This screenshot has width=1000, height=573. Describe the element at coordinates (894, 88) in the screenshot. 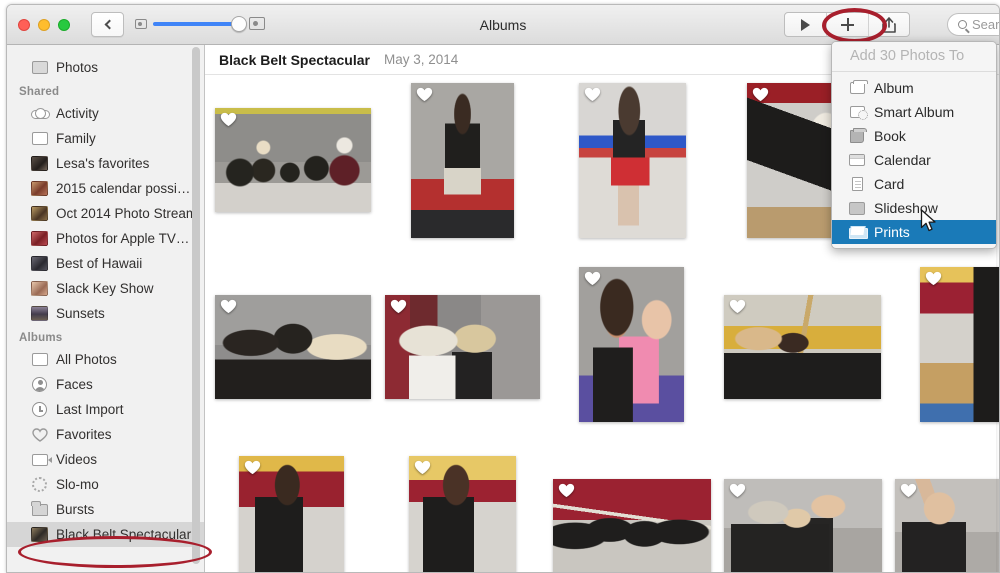

I see `menu-item-label: Album` at that location.